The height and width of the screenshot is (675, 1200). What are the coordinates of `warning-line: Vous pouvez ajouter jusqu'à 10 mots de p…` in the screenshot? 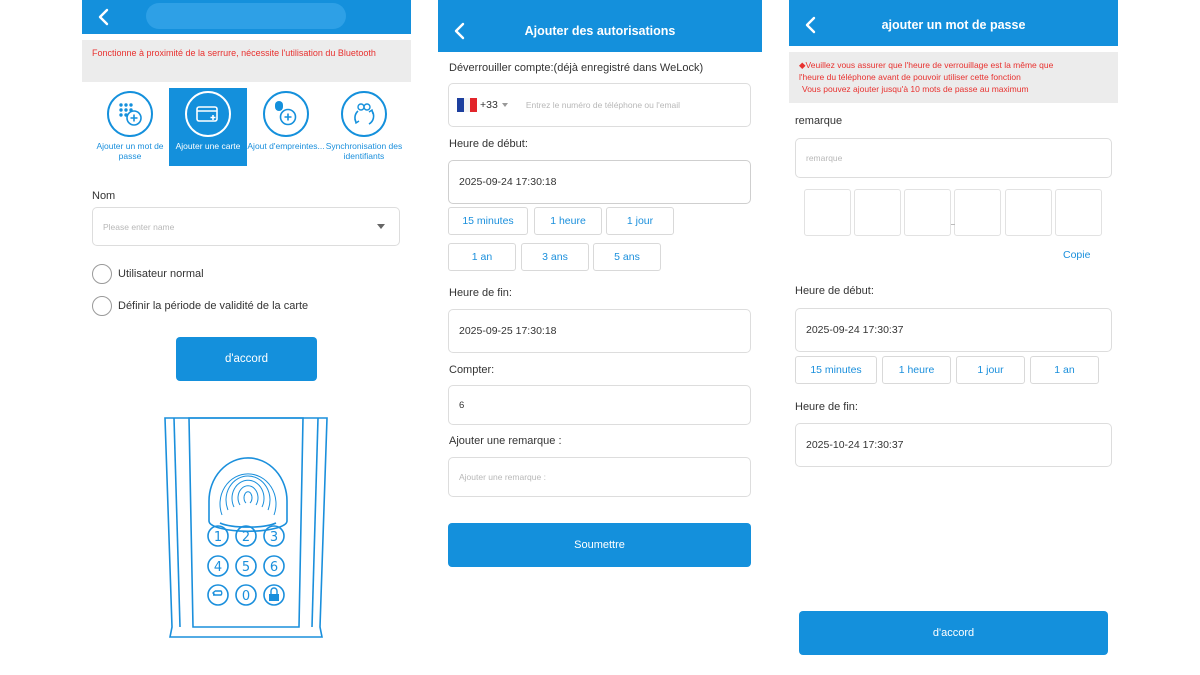 It's located at (915, 89).